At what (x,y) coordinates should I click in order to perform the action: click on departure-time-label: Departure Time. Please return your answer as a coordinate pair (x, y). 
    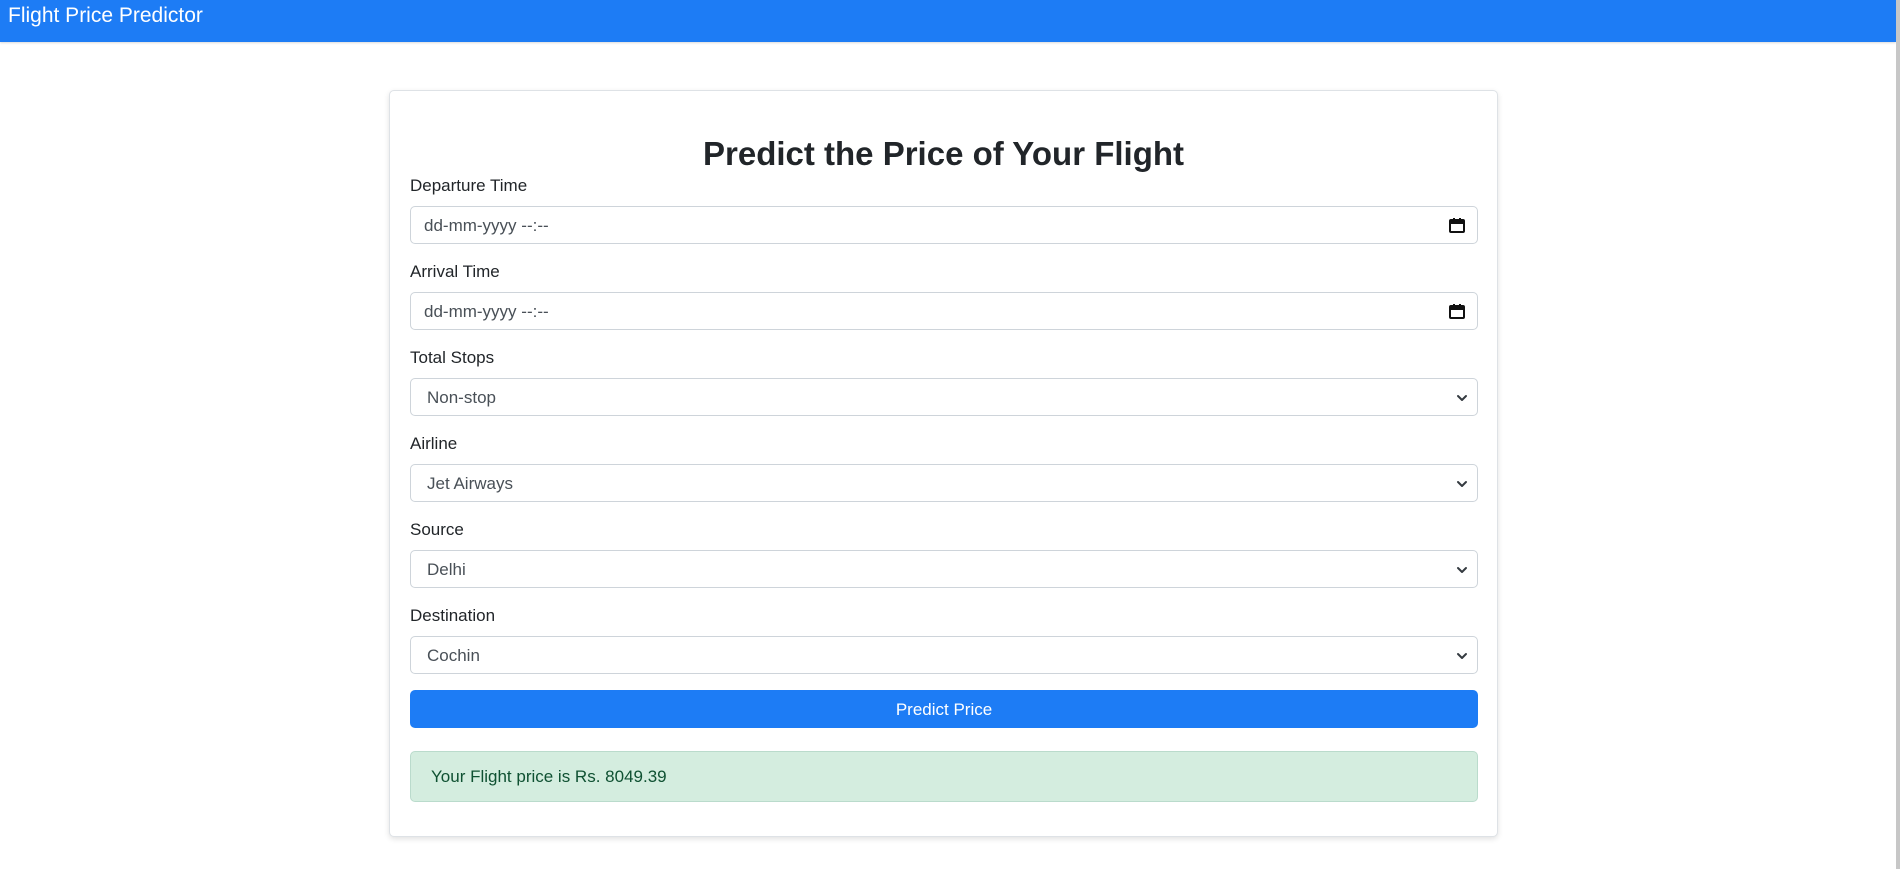
    Looking at the image, I should click on (469, 185).